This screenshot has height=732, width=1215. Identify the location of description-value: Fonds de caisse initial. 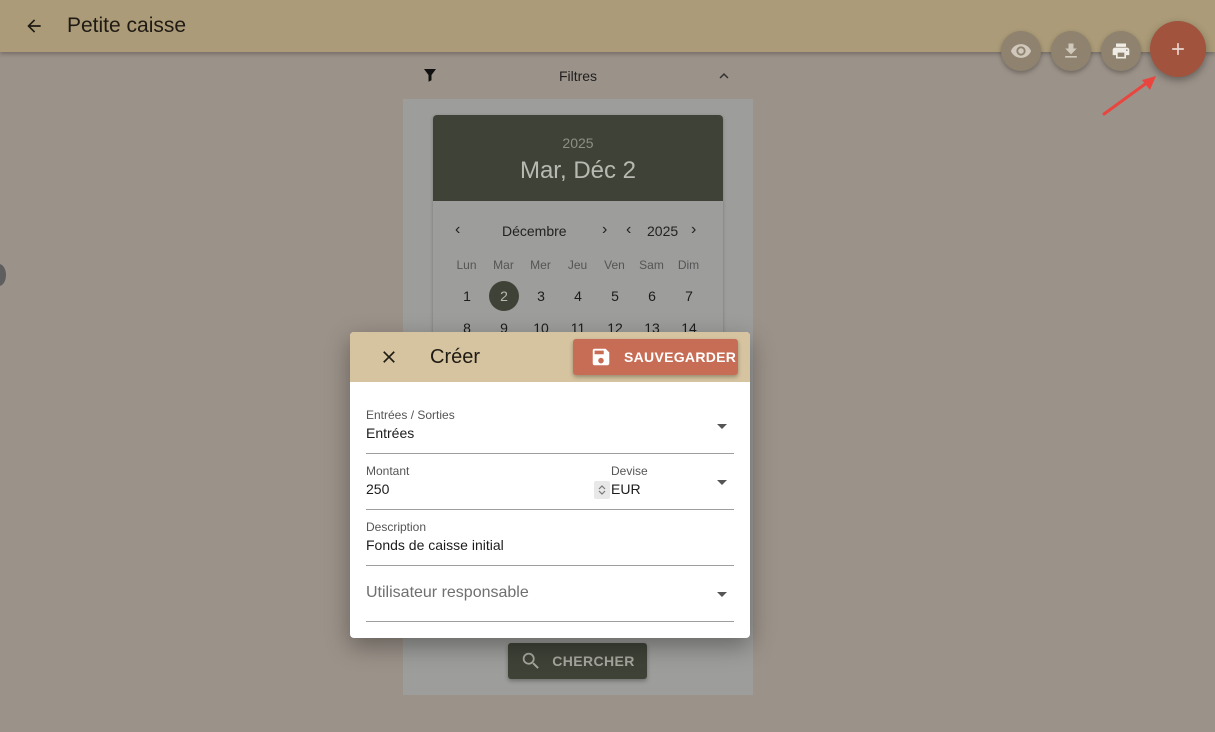
(435, 545).